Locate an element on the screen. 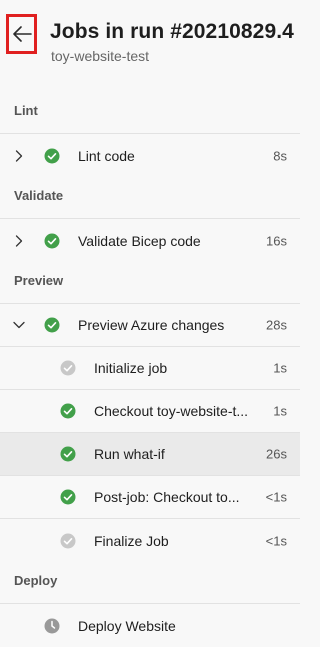 The height and width of the screenshot is (647, 320). job-row: Deploy Website is located at coordinates (150, 625).